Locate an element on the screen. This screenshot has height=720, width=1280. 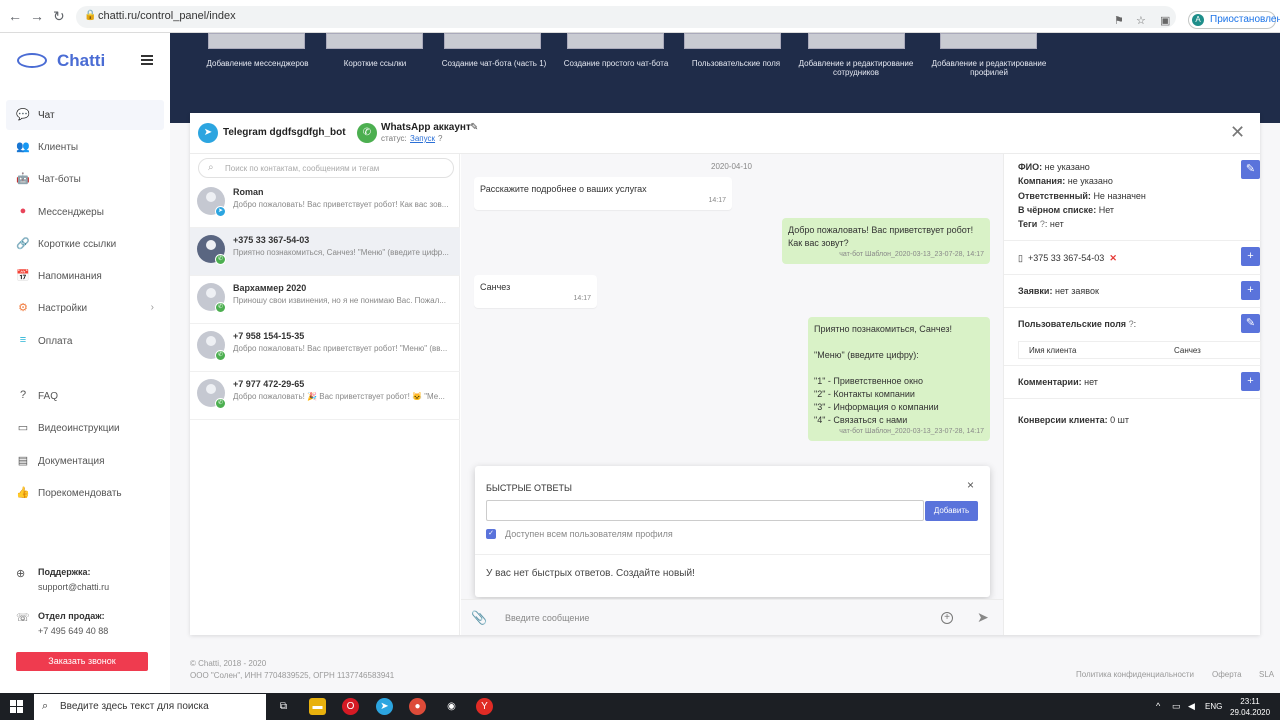
tutorial-label: Пользовательские поля is located at coordinates (736, 63).